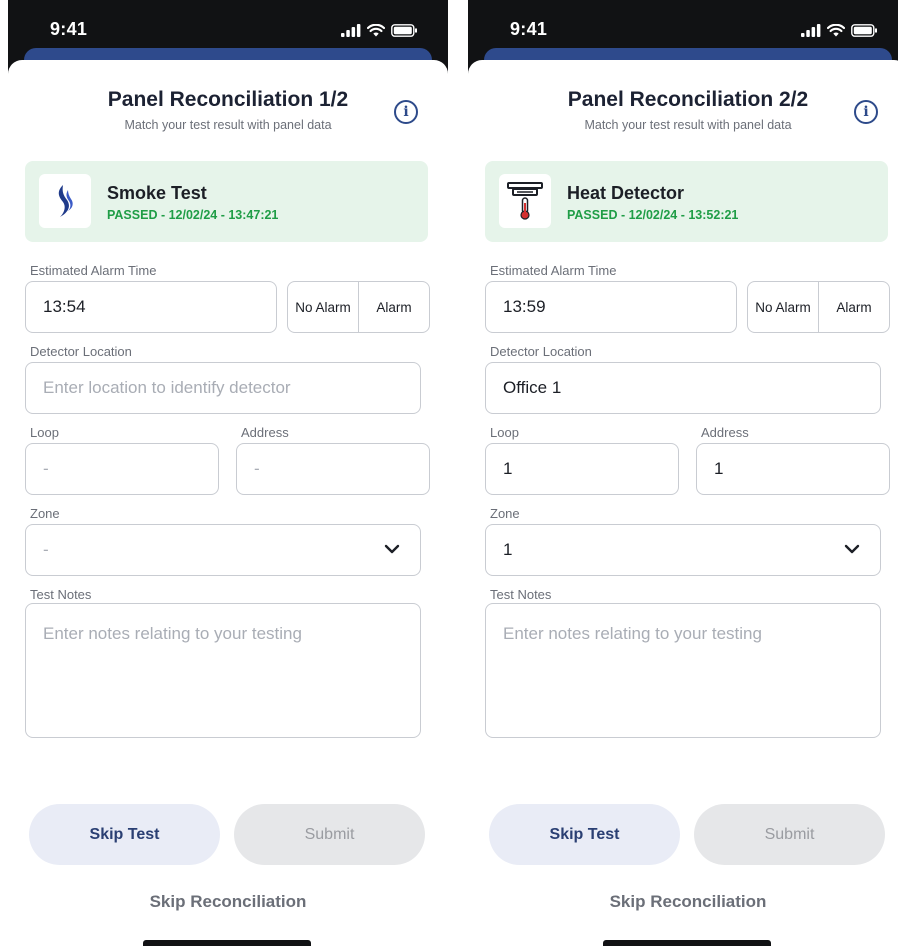 Image resolution: width=898 pixels, height=946 pixels. I want to click on address-input: -, so click(333, 469).